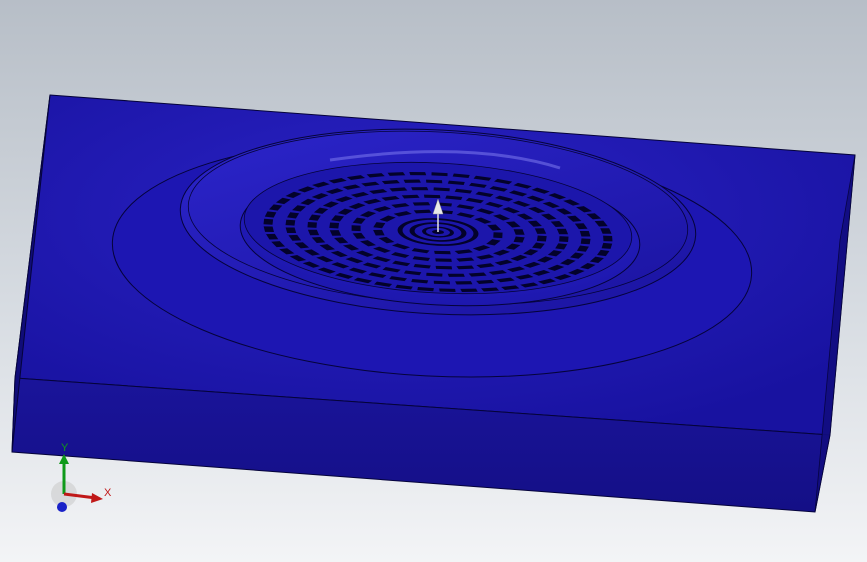 The image size is (867, 562). What do you see at coordinates (97, 498) in the screenshot?
I see `x-arrow-head` at bounding box center [97, 498].